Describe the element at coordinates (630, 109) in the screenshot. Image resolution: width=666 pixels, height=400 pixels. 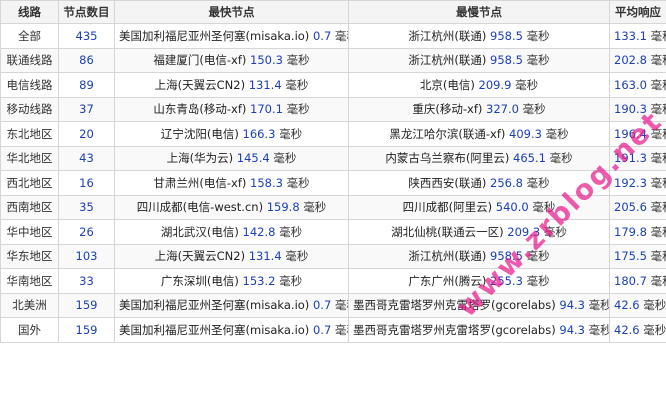
I see `average-ms: 190.3` at that location.